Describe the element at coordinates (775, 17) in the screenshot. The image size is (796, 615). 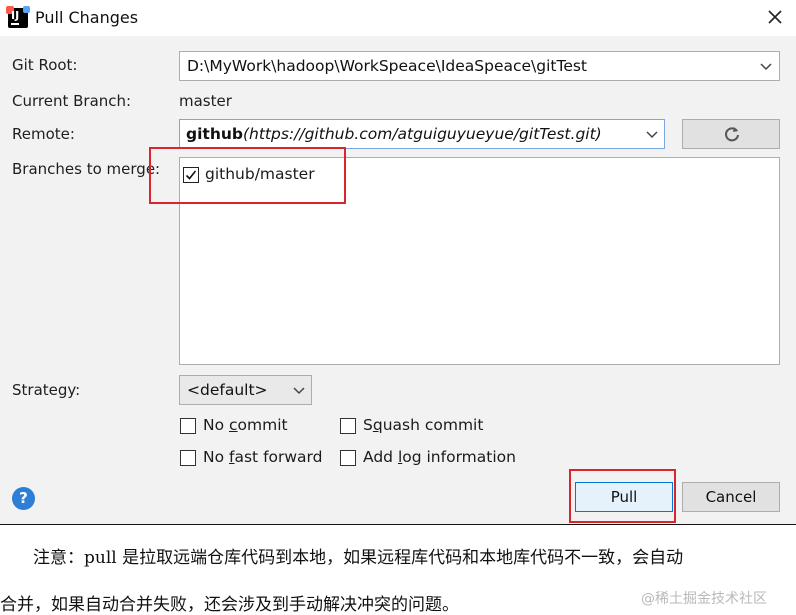
I see `close-icon` at that location.